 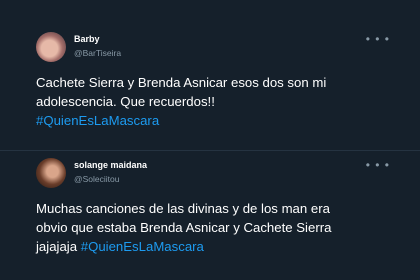 I want to click on tweet-text-prefix: jajajaja, so click(x=58, y=246).